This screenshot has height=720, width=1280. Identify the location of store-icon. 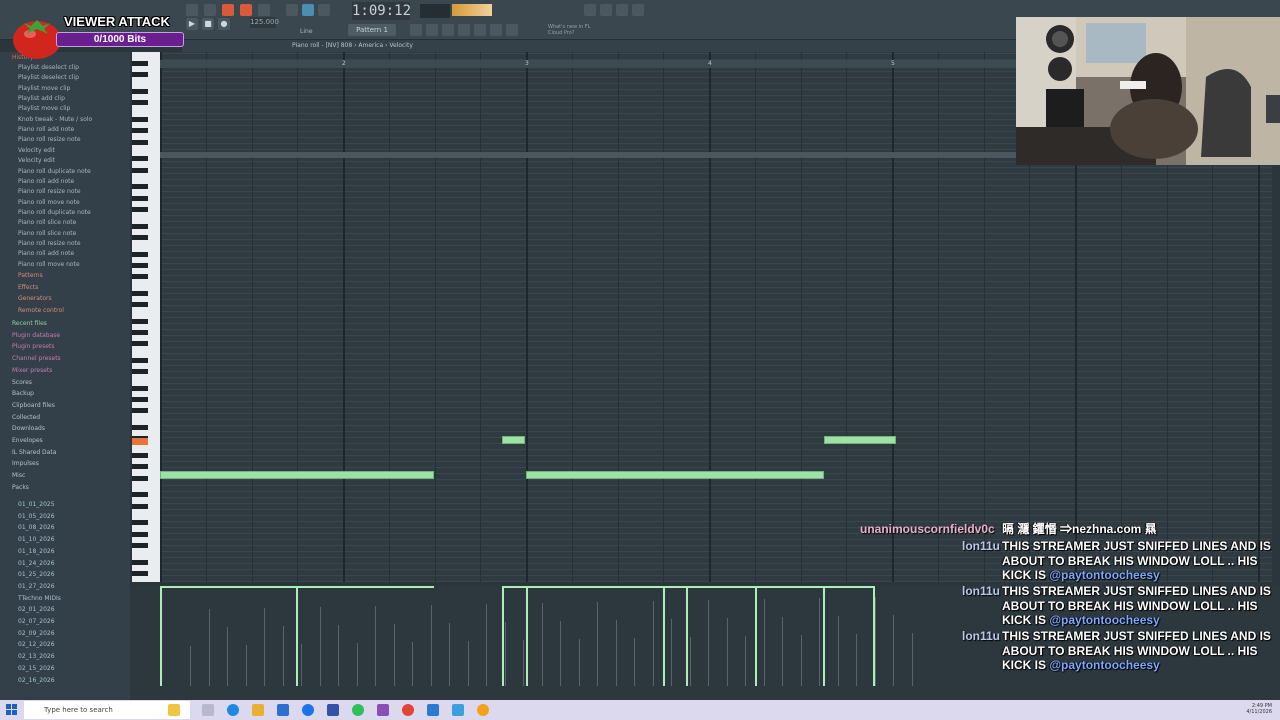
(458, 710).